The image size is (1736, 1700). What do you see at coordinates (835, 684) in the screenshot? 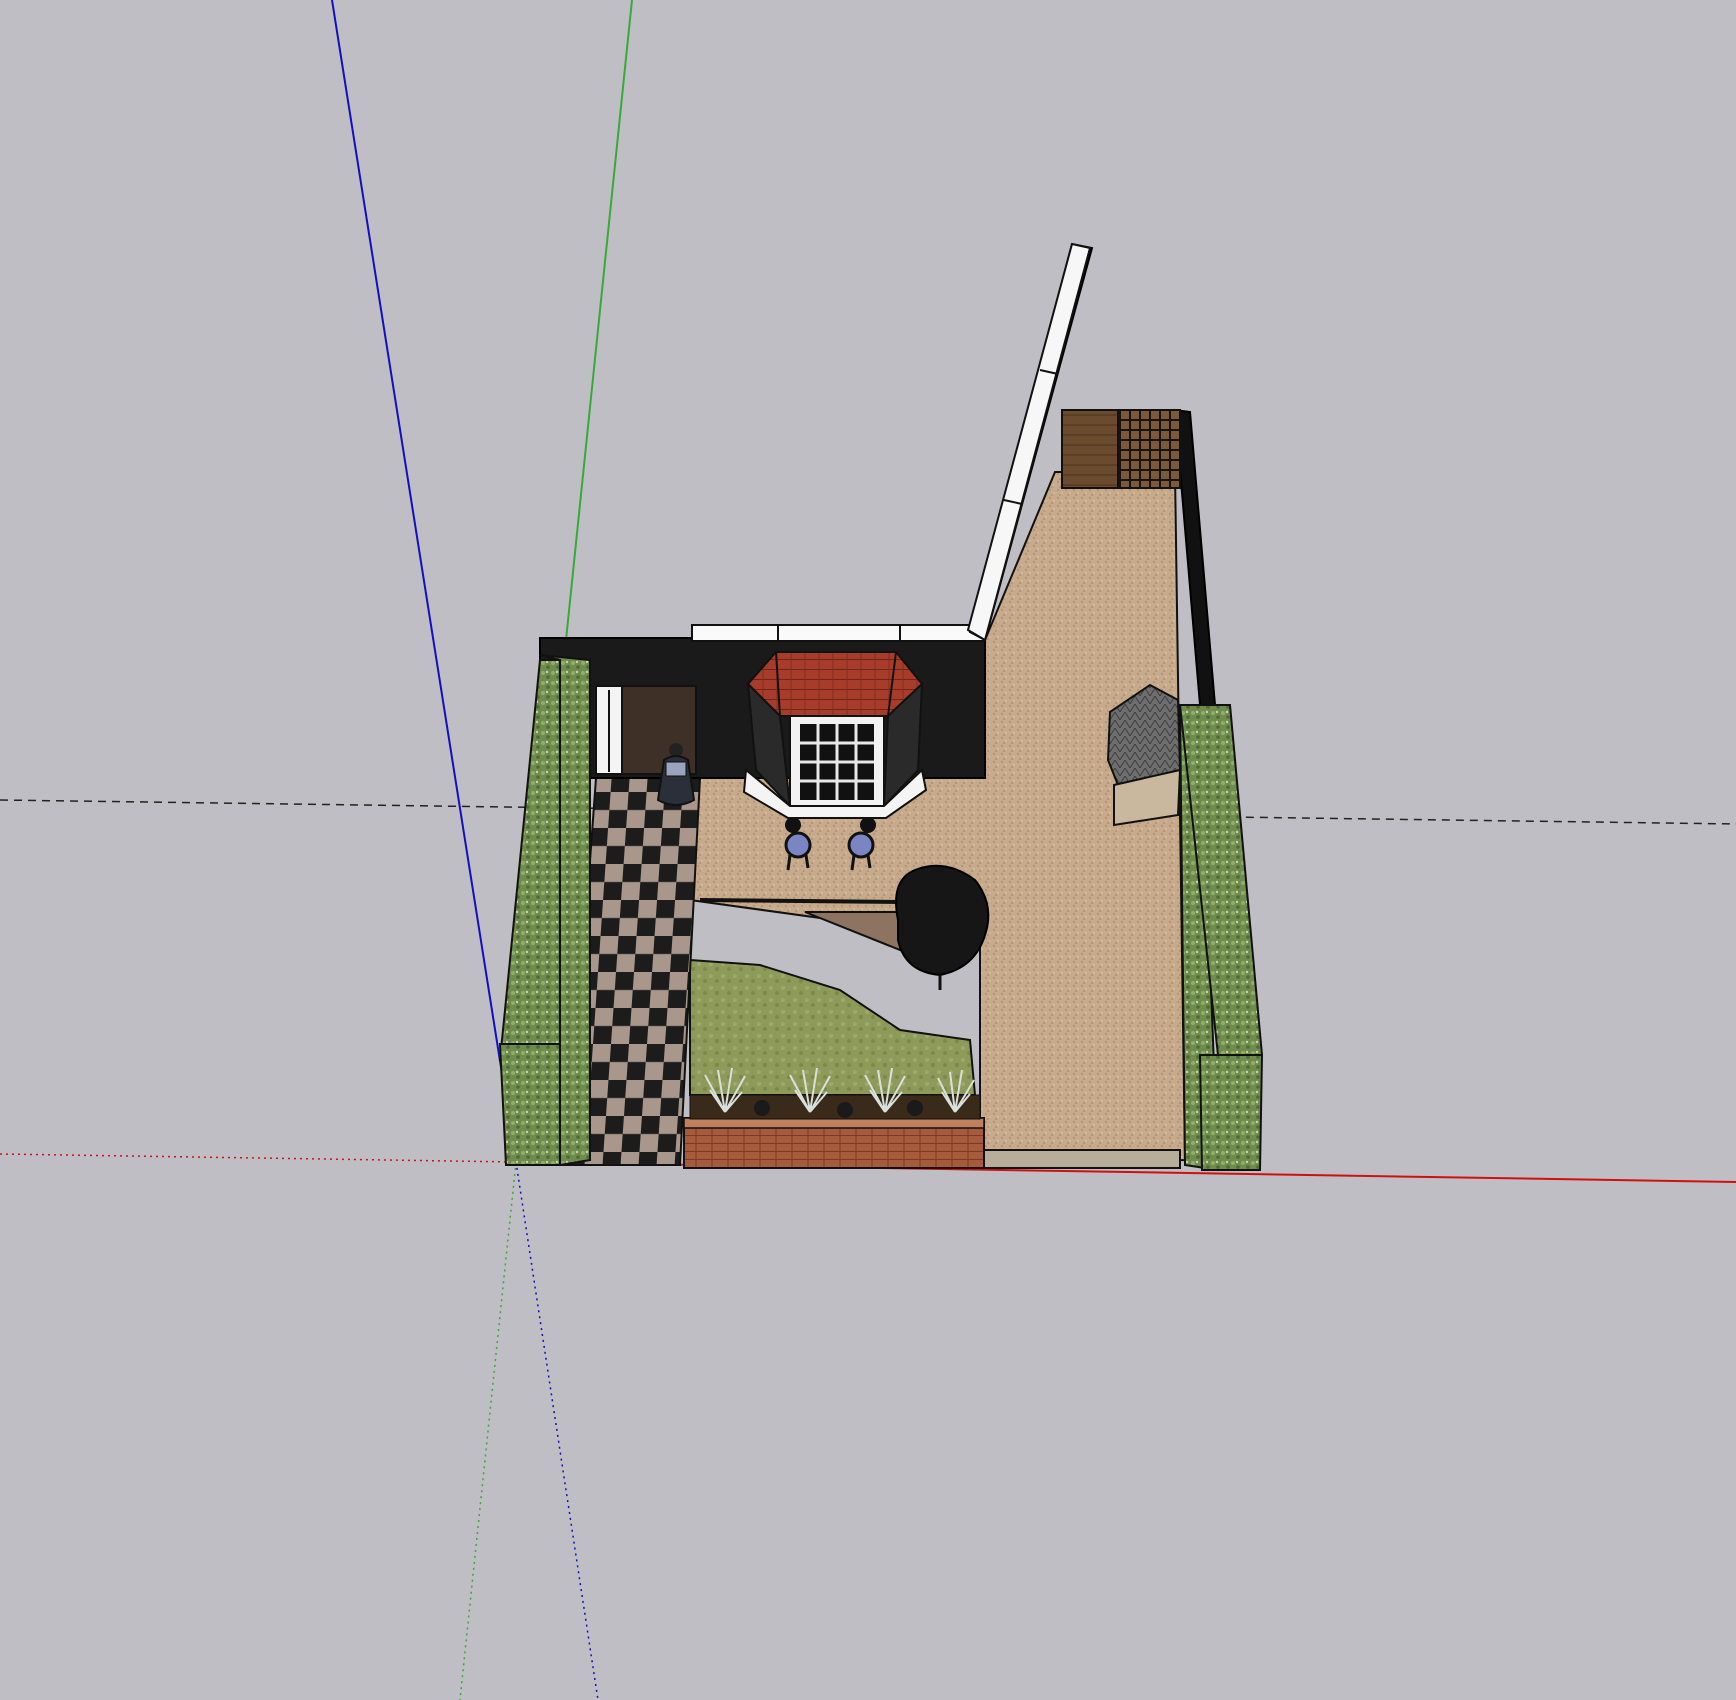
I see `bay-window-roof` at bounding box center [835, 684].